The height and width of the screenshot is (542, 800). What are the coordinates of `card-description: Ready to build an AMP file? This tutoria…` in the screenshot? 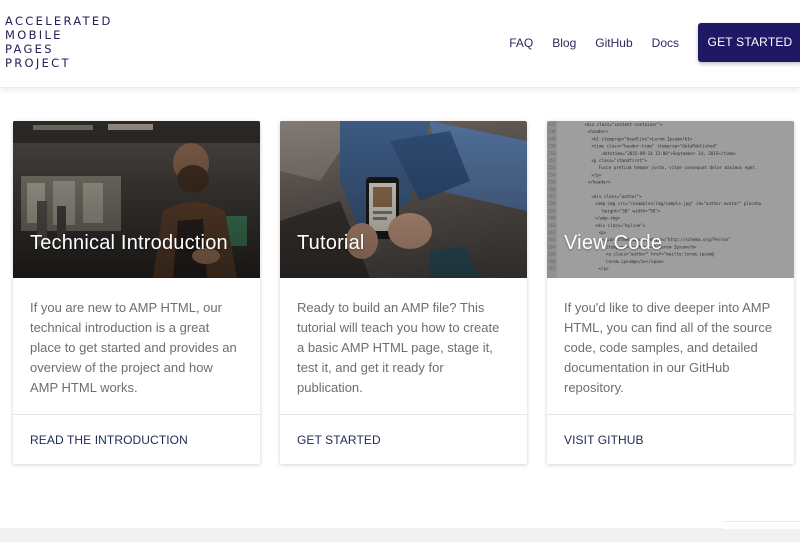 It's located at (403, 346).